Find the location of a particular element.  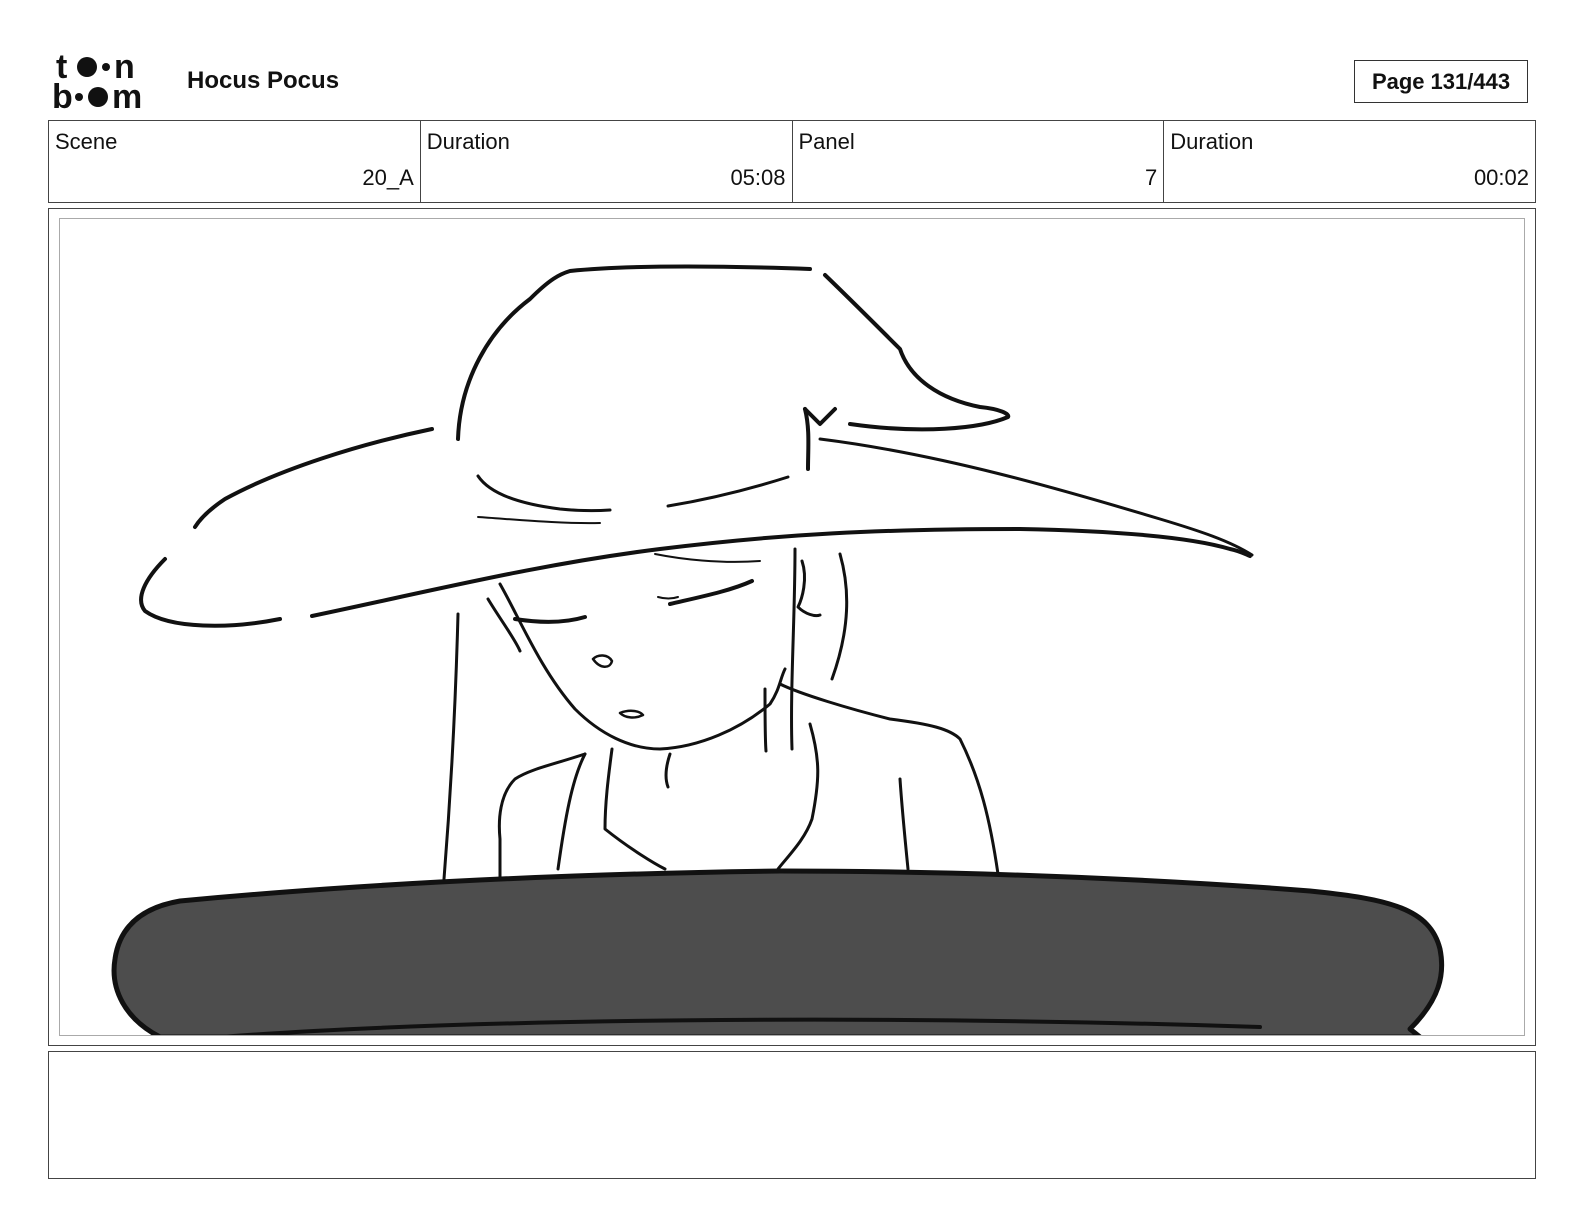

page-indicator: Page 131/443 is located at coordinates (1441, 81).